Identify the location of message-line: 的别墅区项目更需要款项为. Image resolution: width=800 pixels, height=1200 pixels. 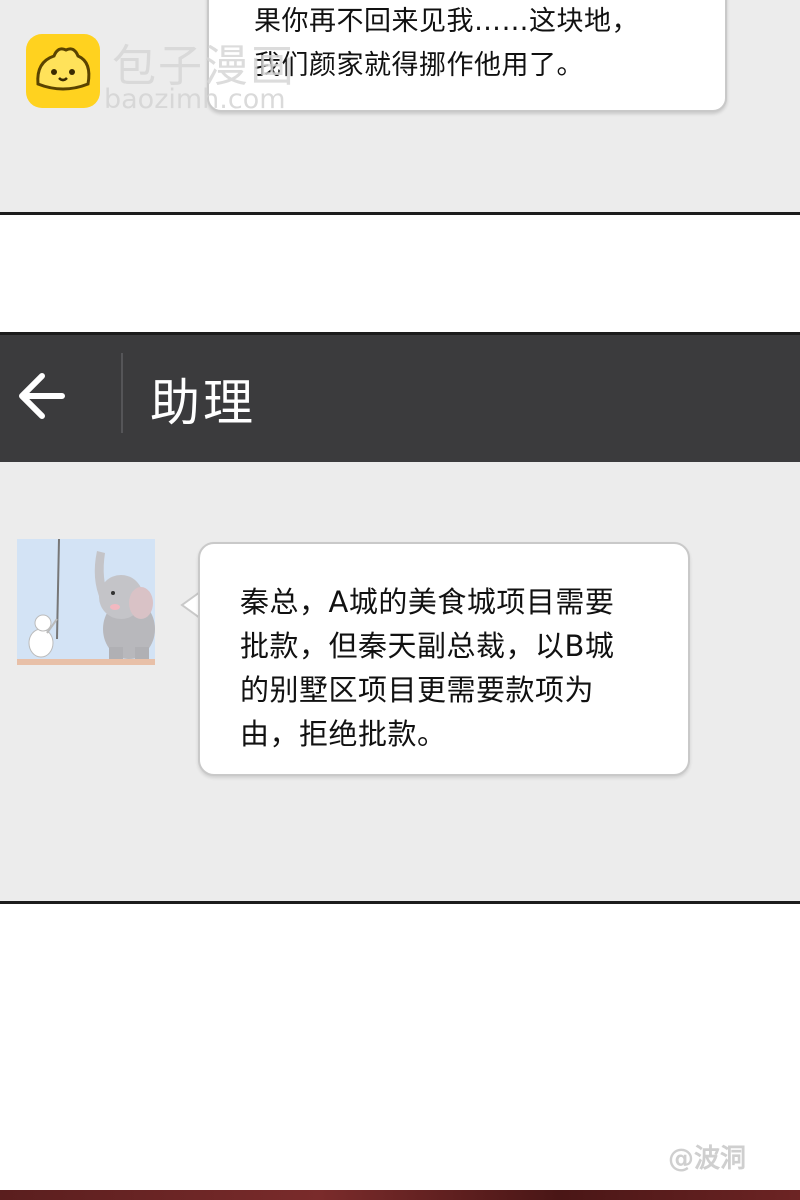
(417, 690).